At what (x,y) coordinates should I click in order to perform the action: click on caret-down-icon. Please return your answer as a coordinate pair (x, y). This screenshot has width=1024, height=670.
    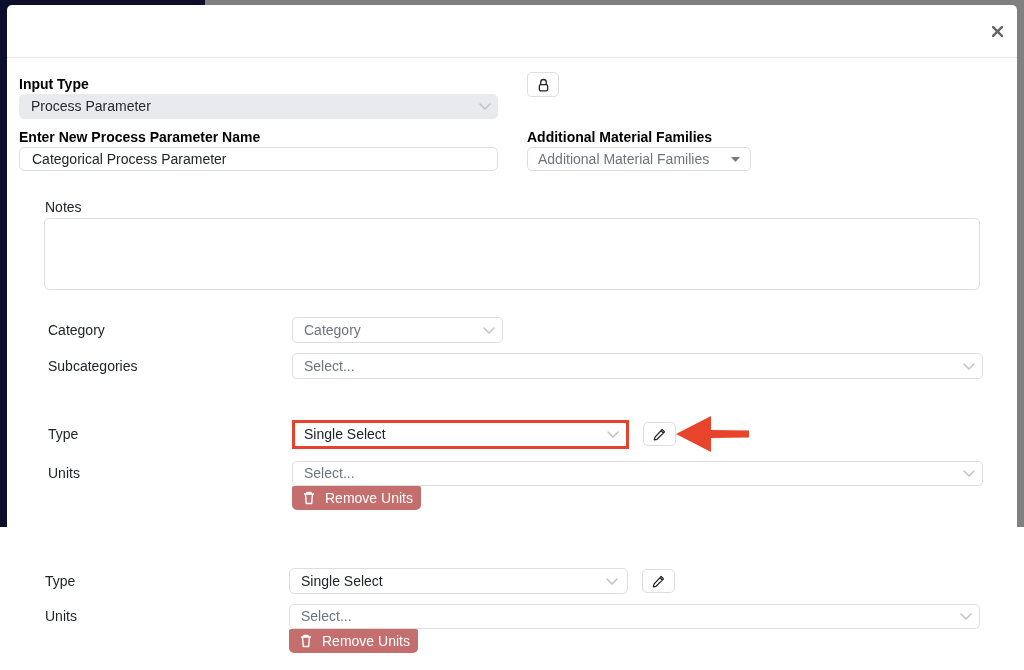
    Looking at the image, I should click on (735, 159).